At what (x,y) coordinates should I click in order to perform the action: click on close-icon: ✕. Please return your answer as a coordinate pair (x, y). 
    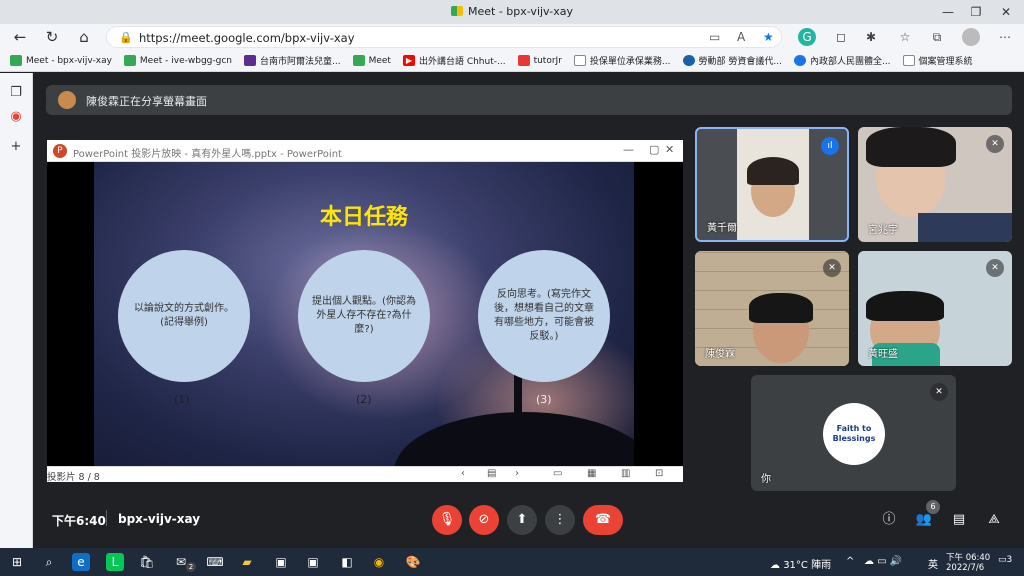
    Looking at the image, I should click on (1006, 12).